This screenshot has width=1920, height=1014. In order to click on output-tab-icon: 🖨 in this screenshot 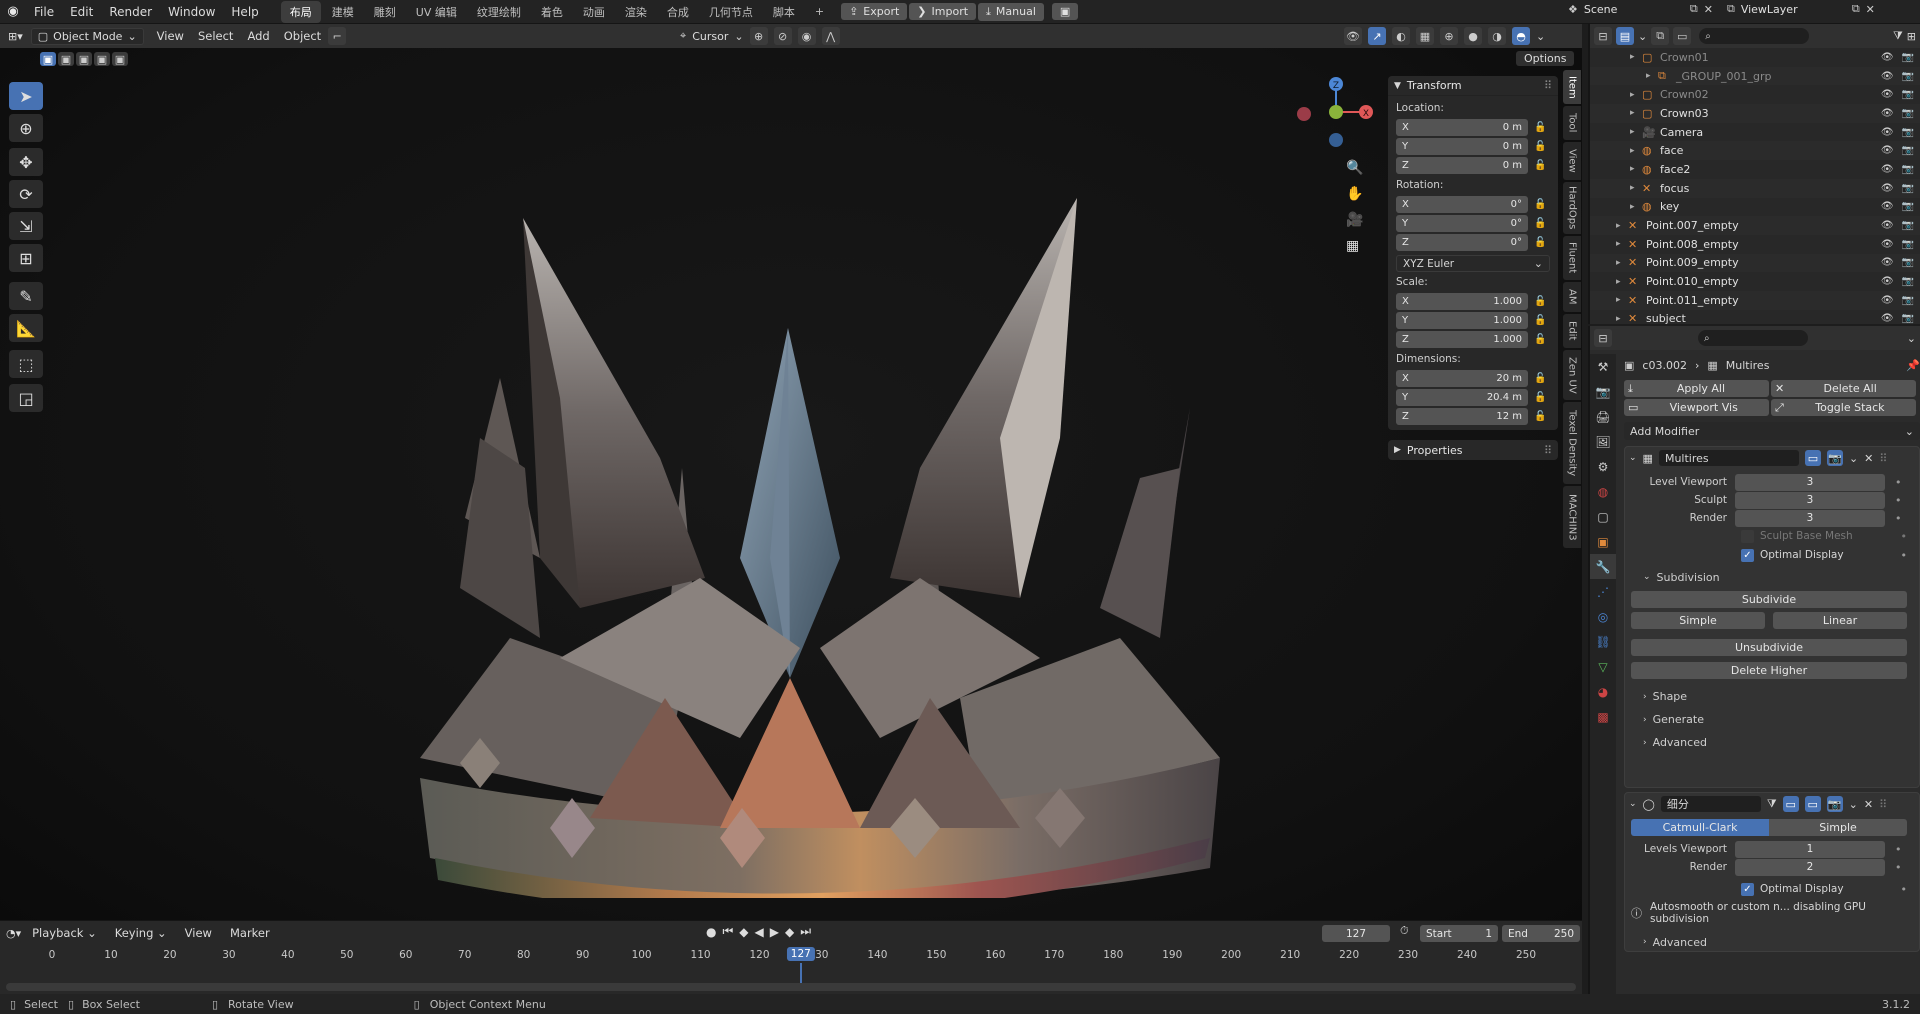, I will do `click(1603, 416)`.